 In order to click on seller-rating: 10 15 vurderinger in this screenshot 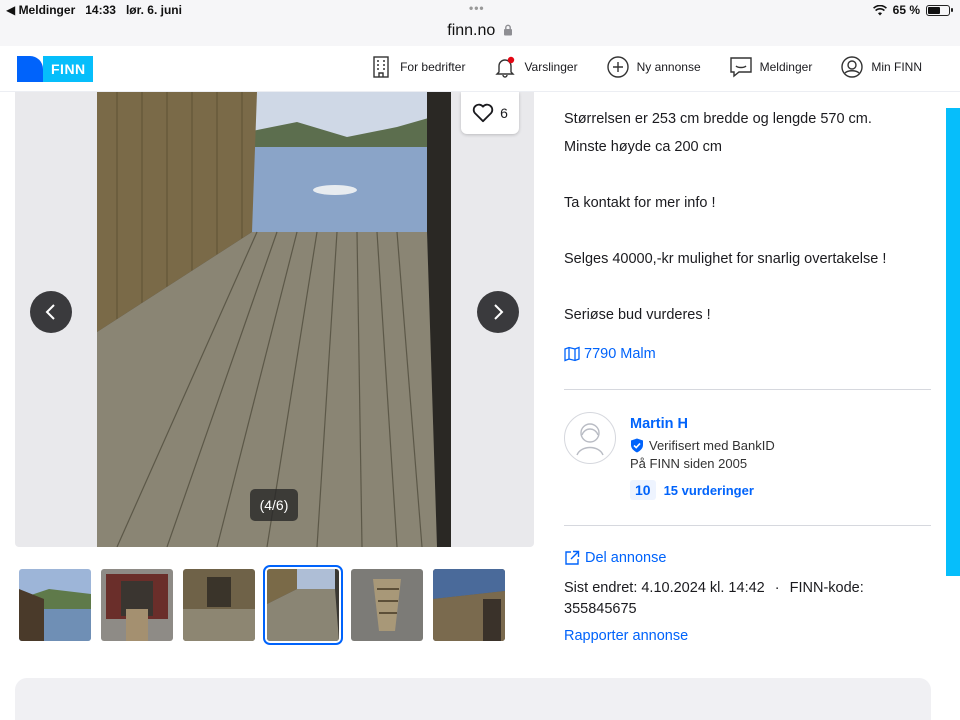, I will do `click(692, 490)`.